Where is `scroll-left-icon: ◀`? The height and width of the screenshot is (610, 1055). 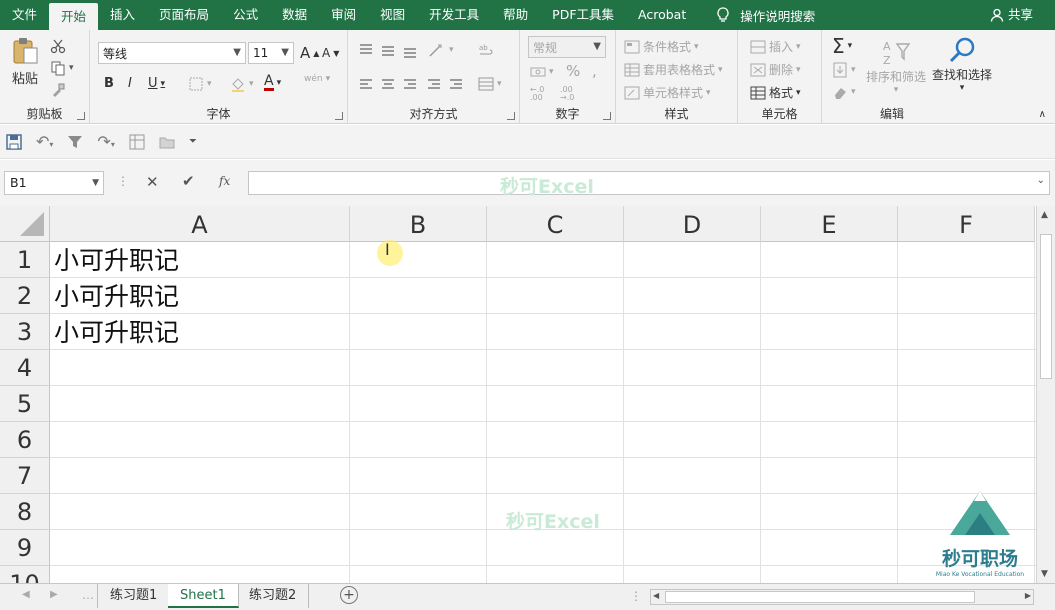 scroll-left-icon: ◀ is located at coordinates (656, 595).